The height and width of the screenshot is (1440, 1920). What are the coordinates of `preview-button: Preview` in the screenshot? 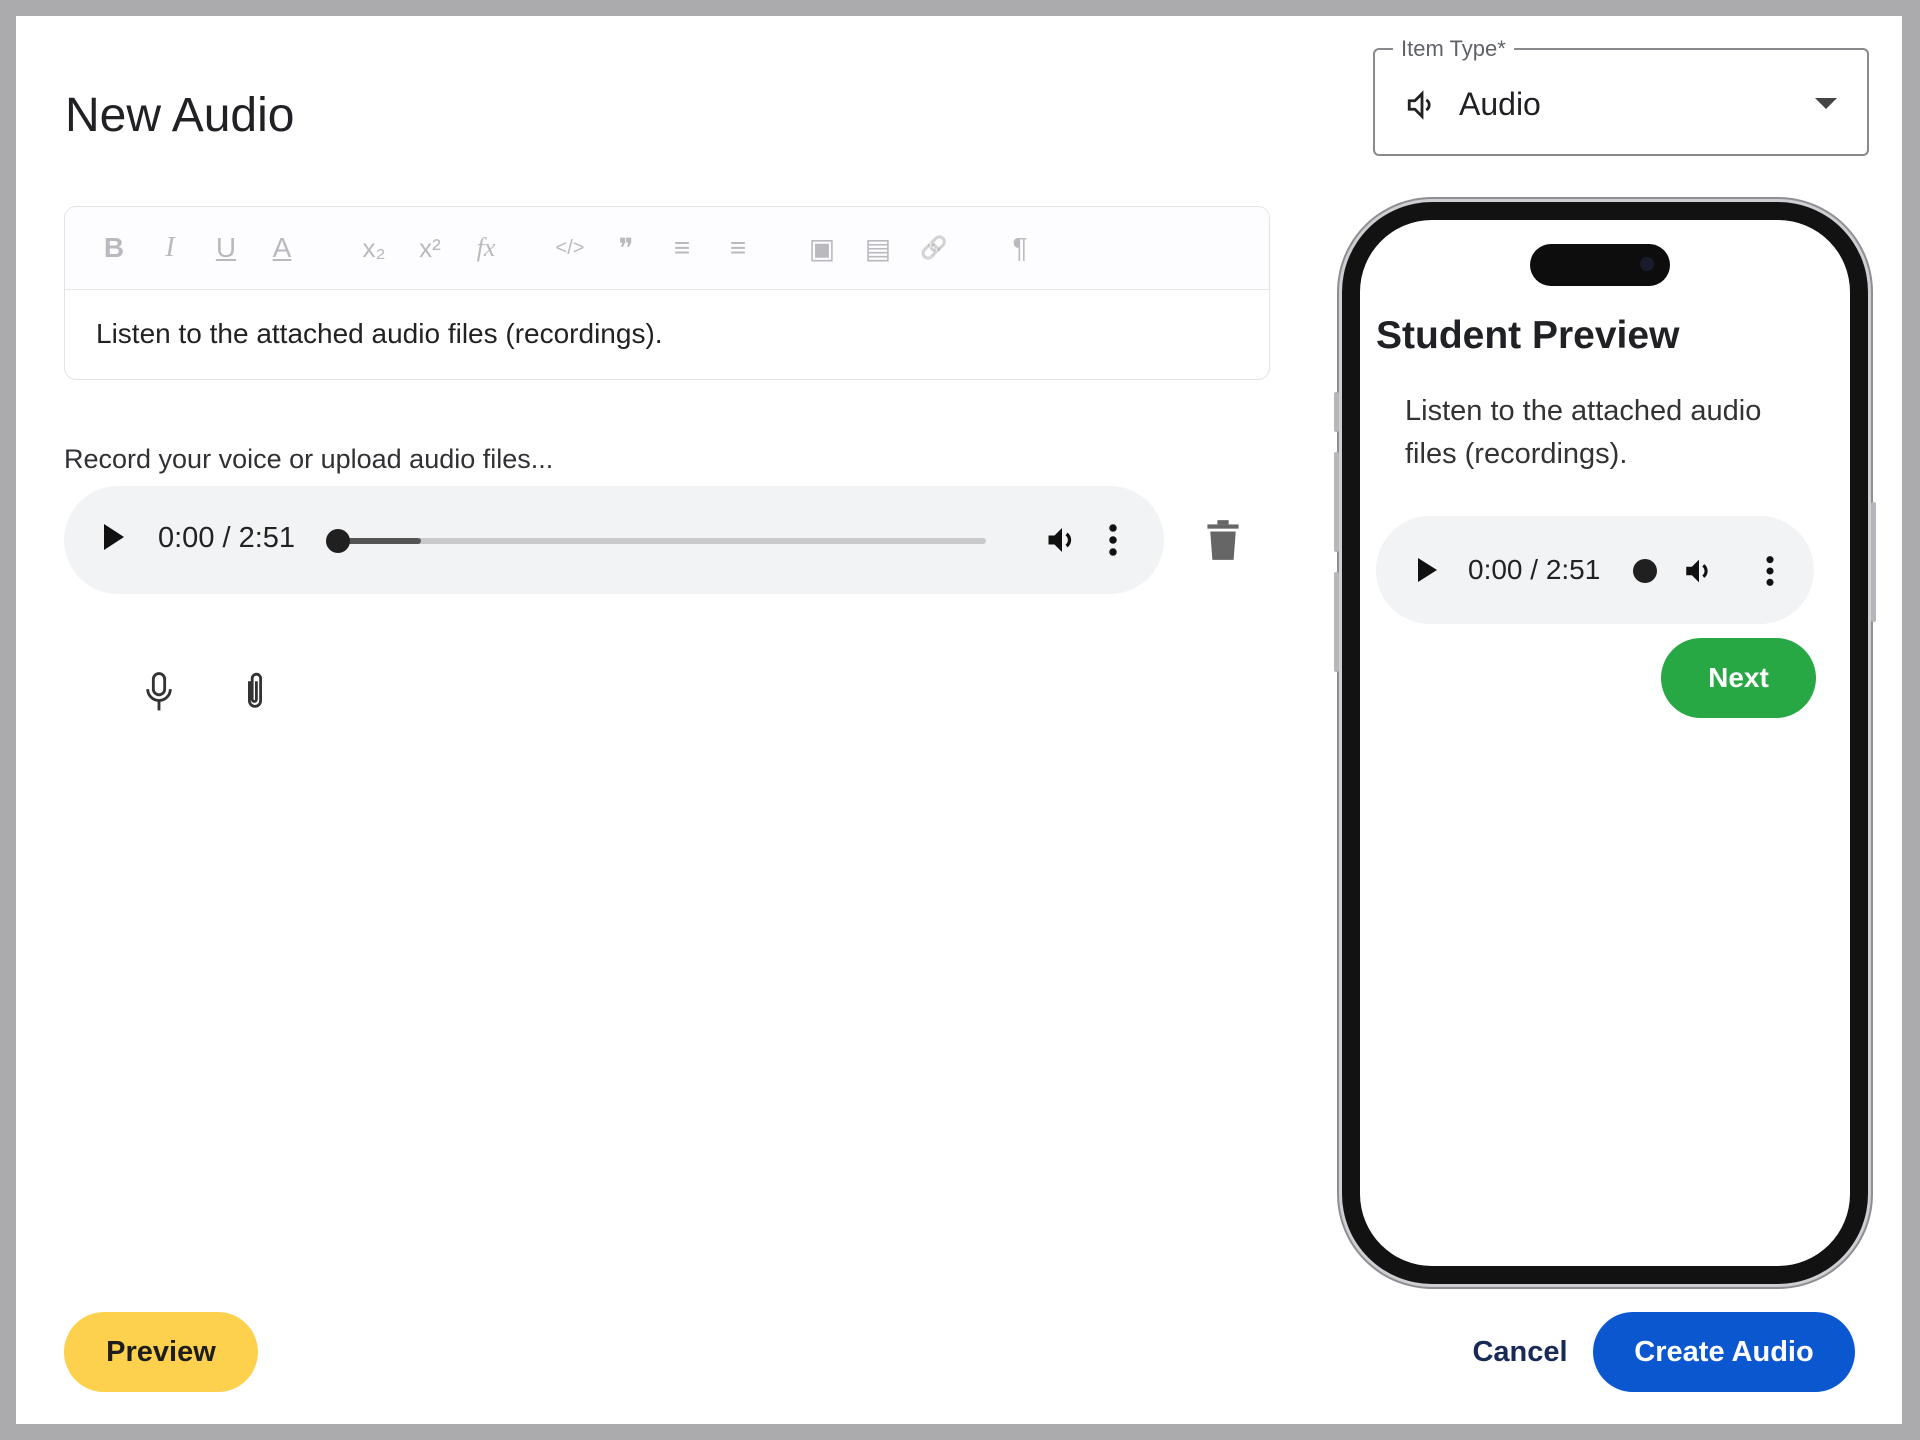 It's located at (161, 1352).